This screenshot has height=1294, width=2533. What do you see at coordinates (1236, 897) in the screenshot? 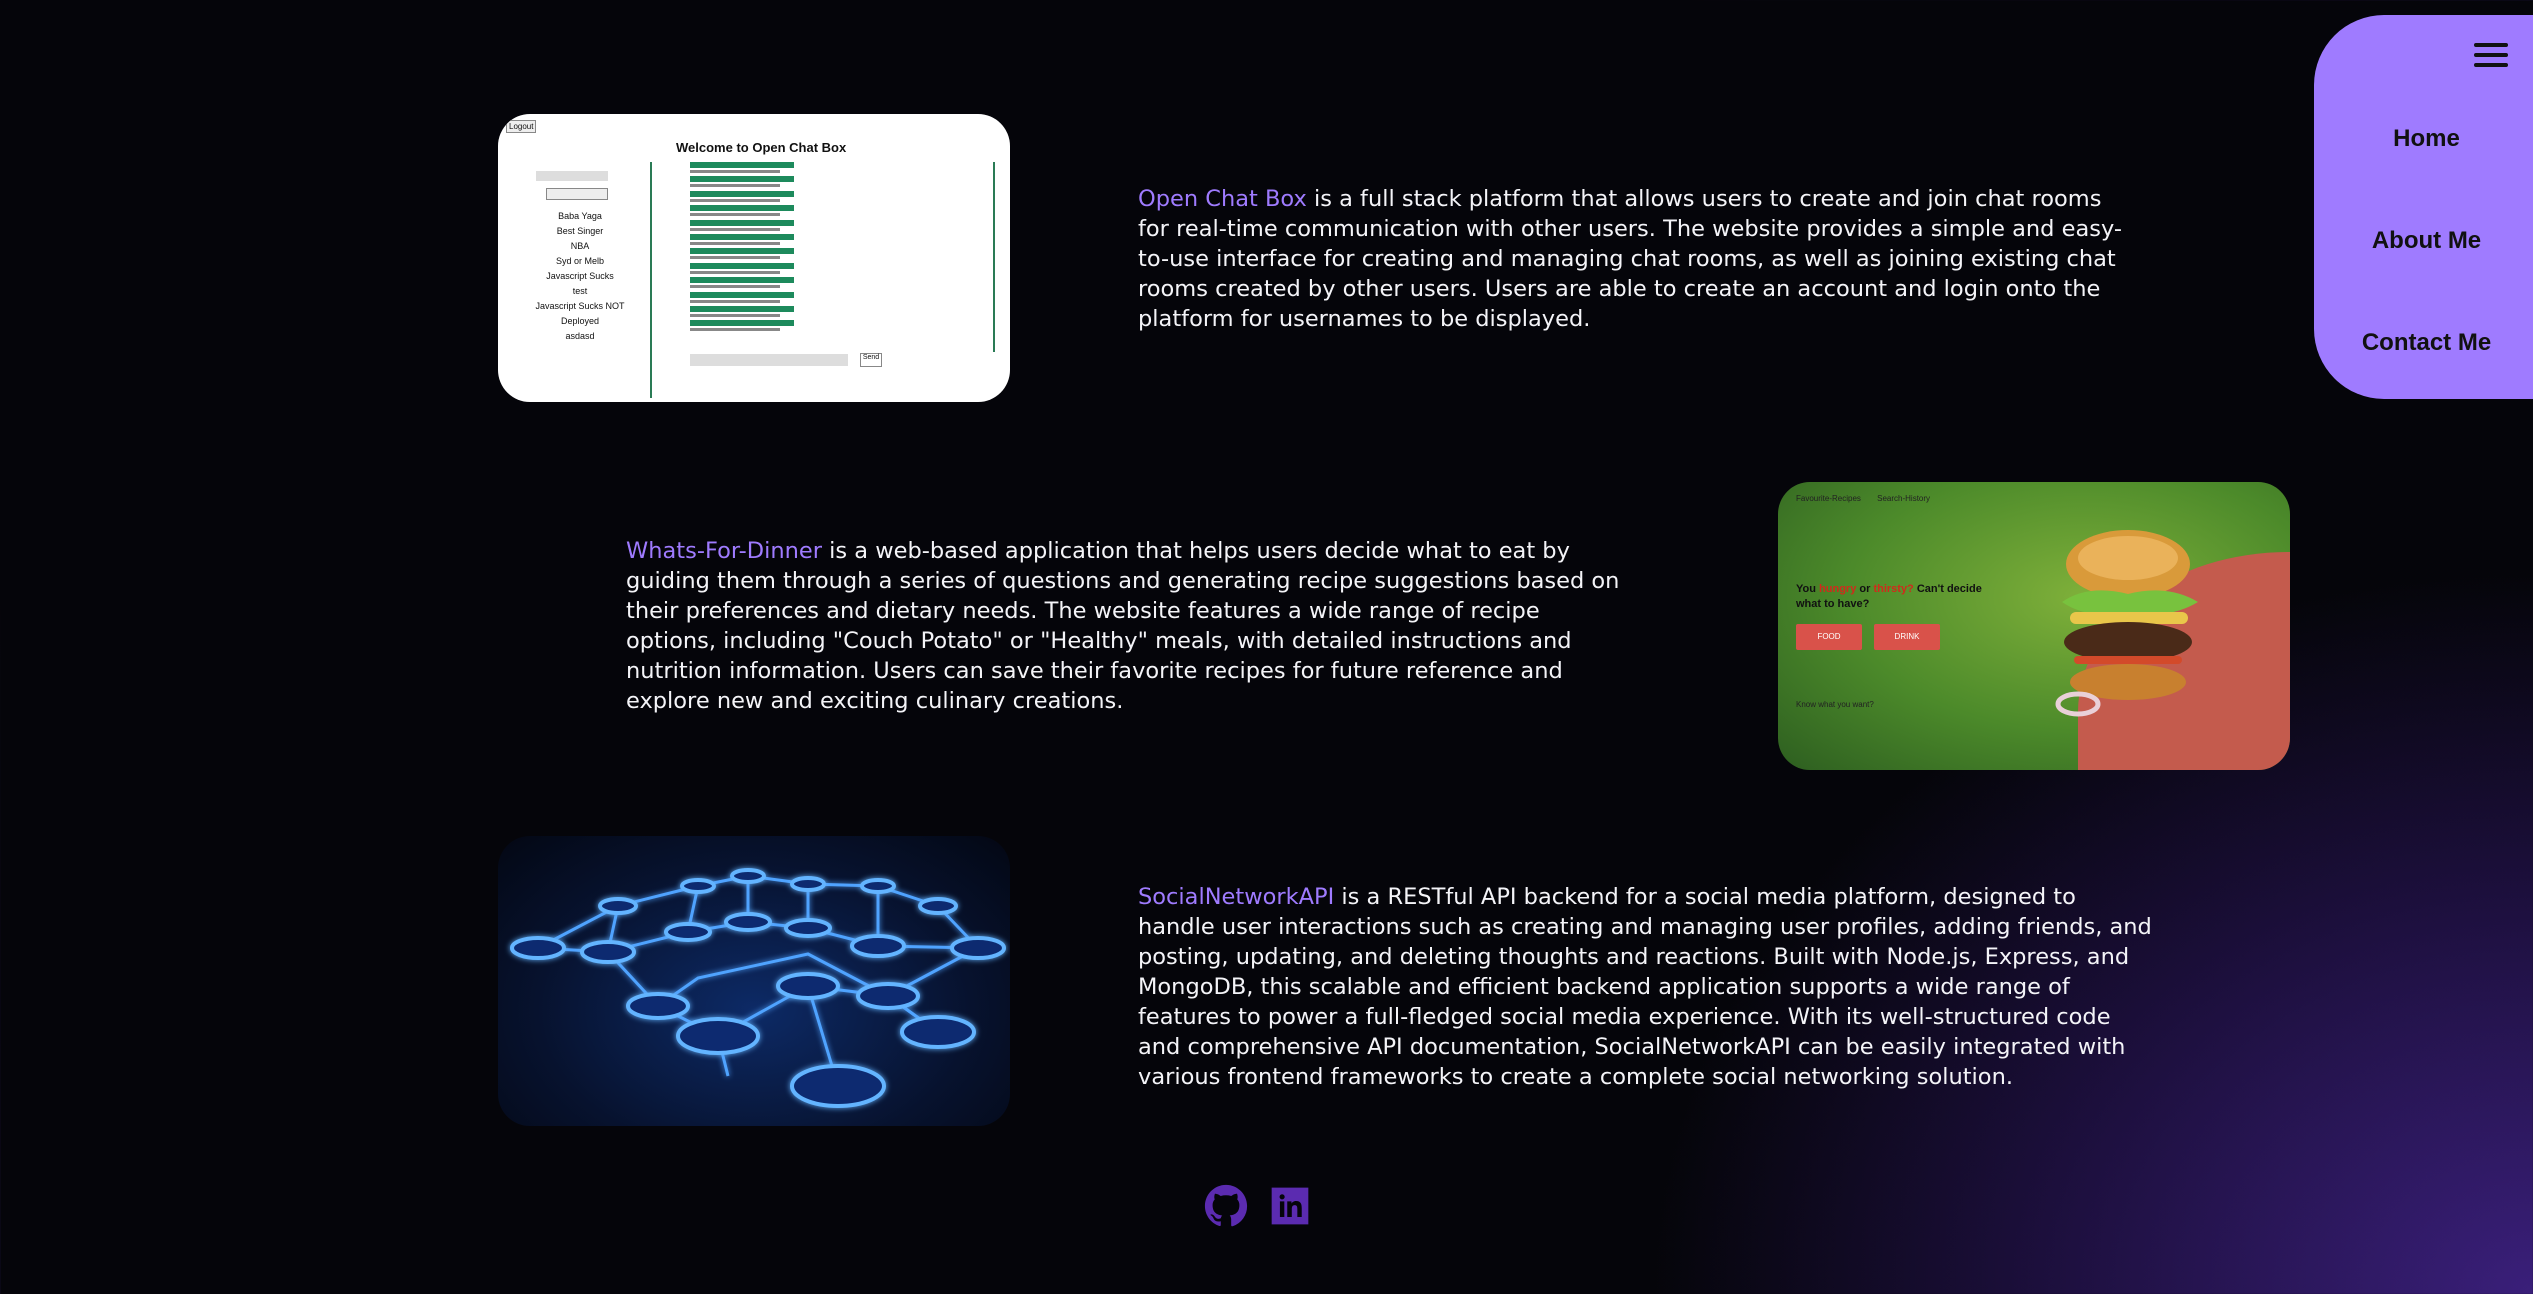
I see `project-link-social-network-api: SocialNetworkAPI` at bounding box center [1236, 897].